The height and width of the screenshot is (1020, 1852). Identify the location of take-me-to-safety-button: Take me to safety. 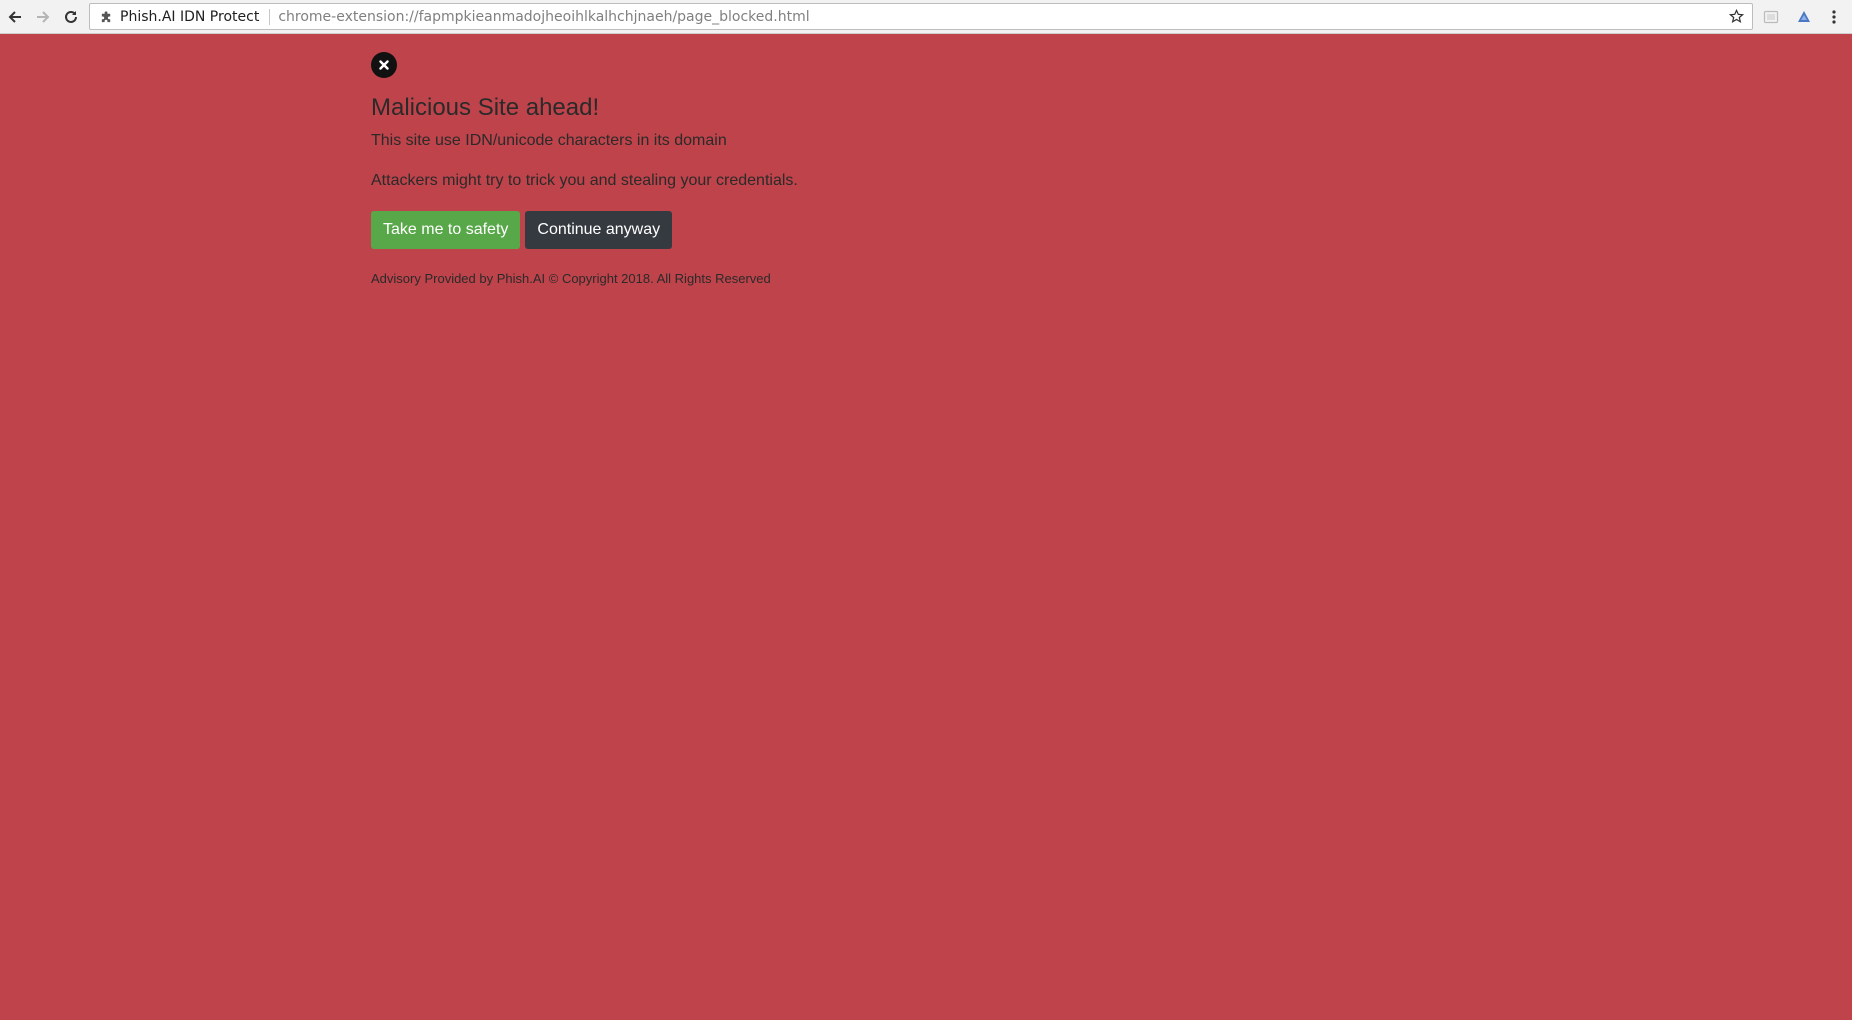
(446, 230).